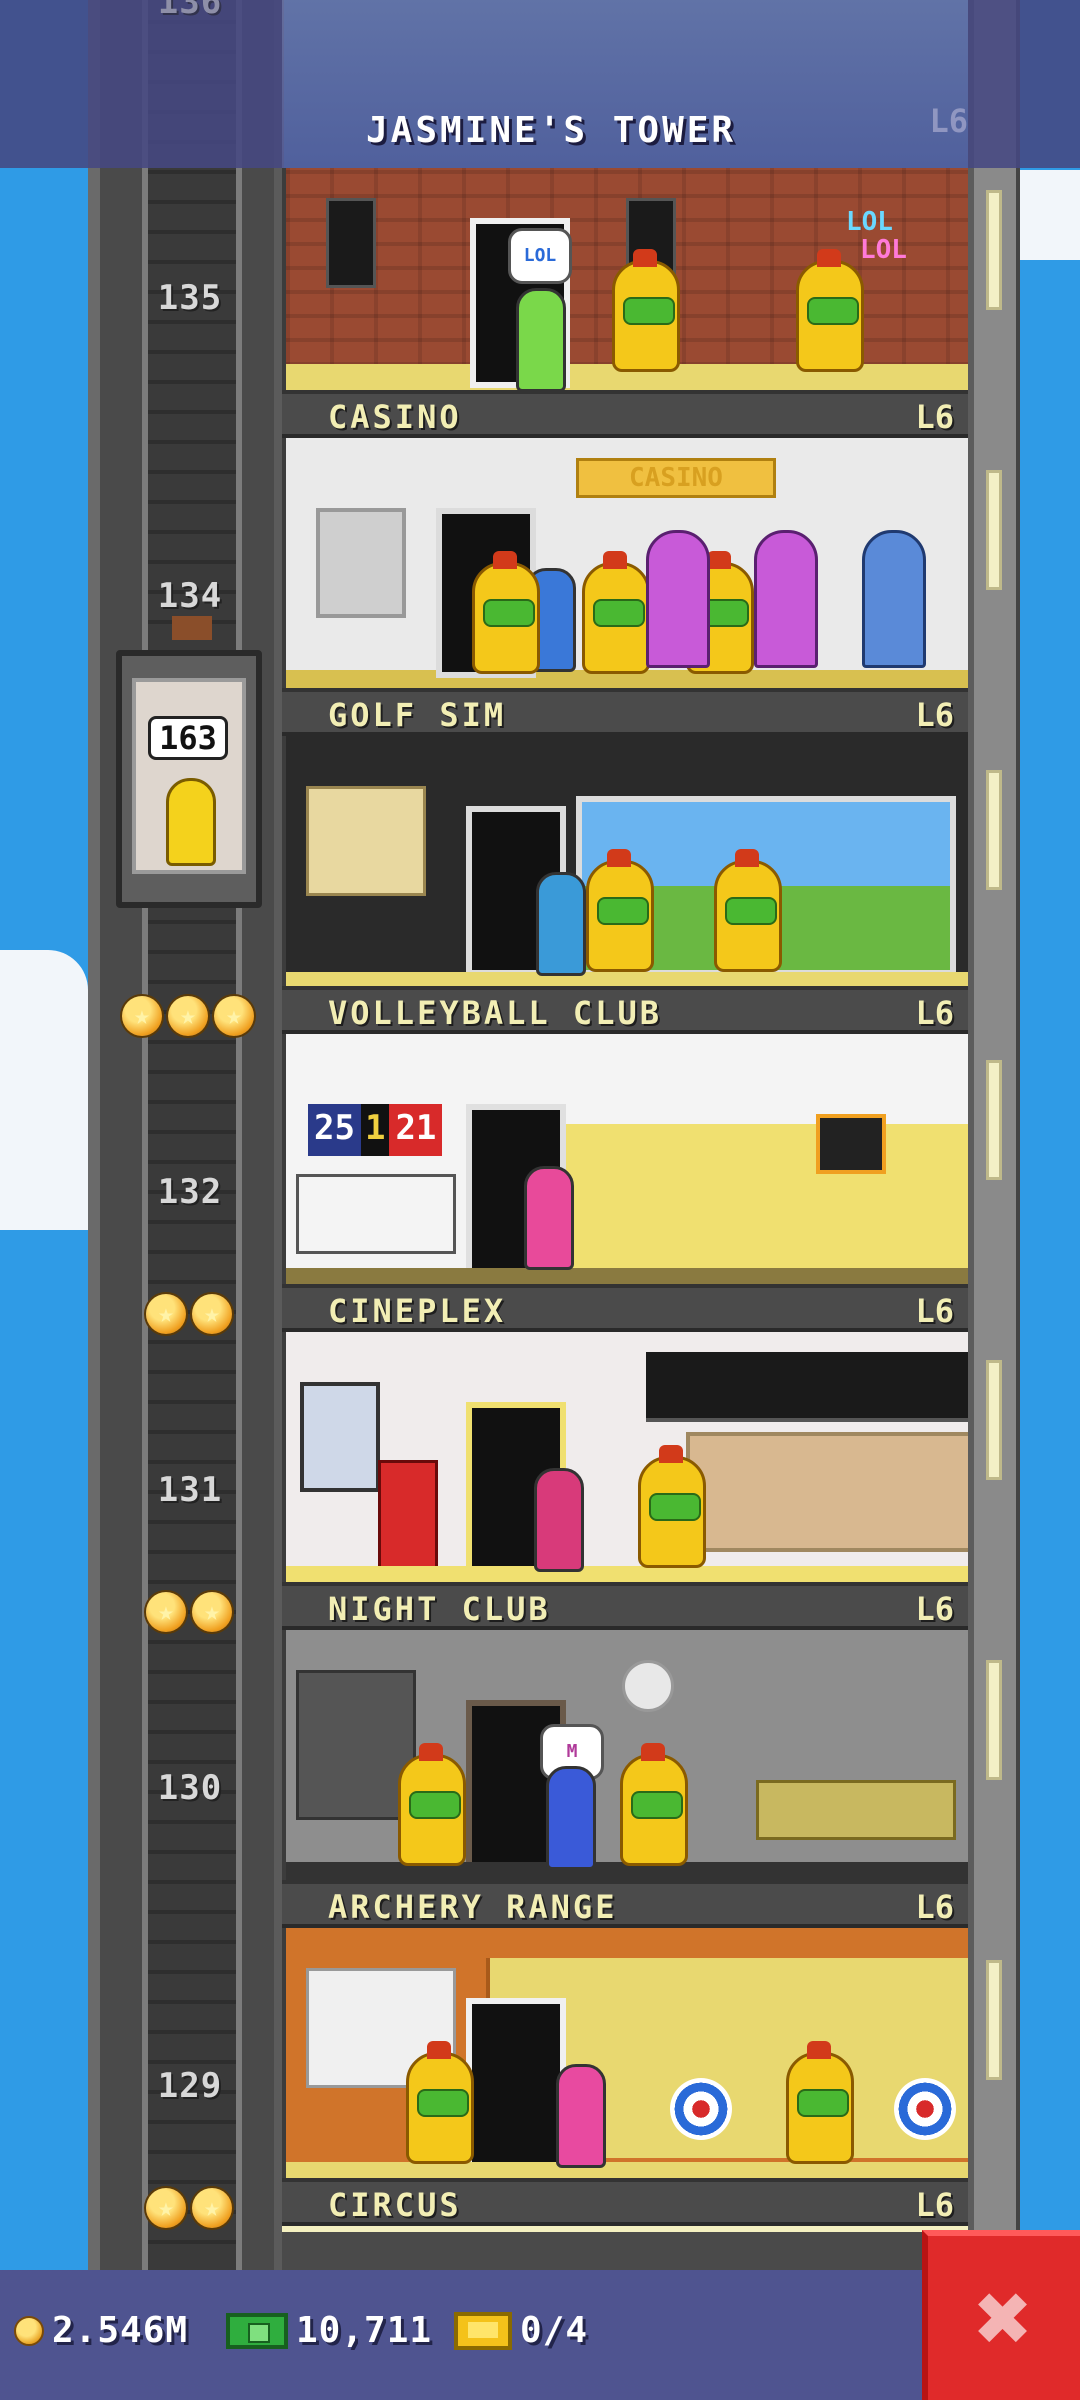 The image size is (1080, 2400). I want to click on floor-number-132: 132, so click(190, 1192).